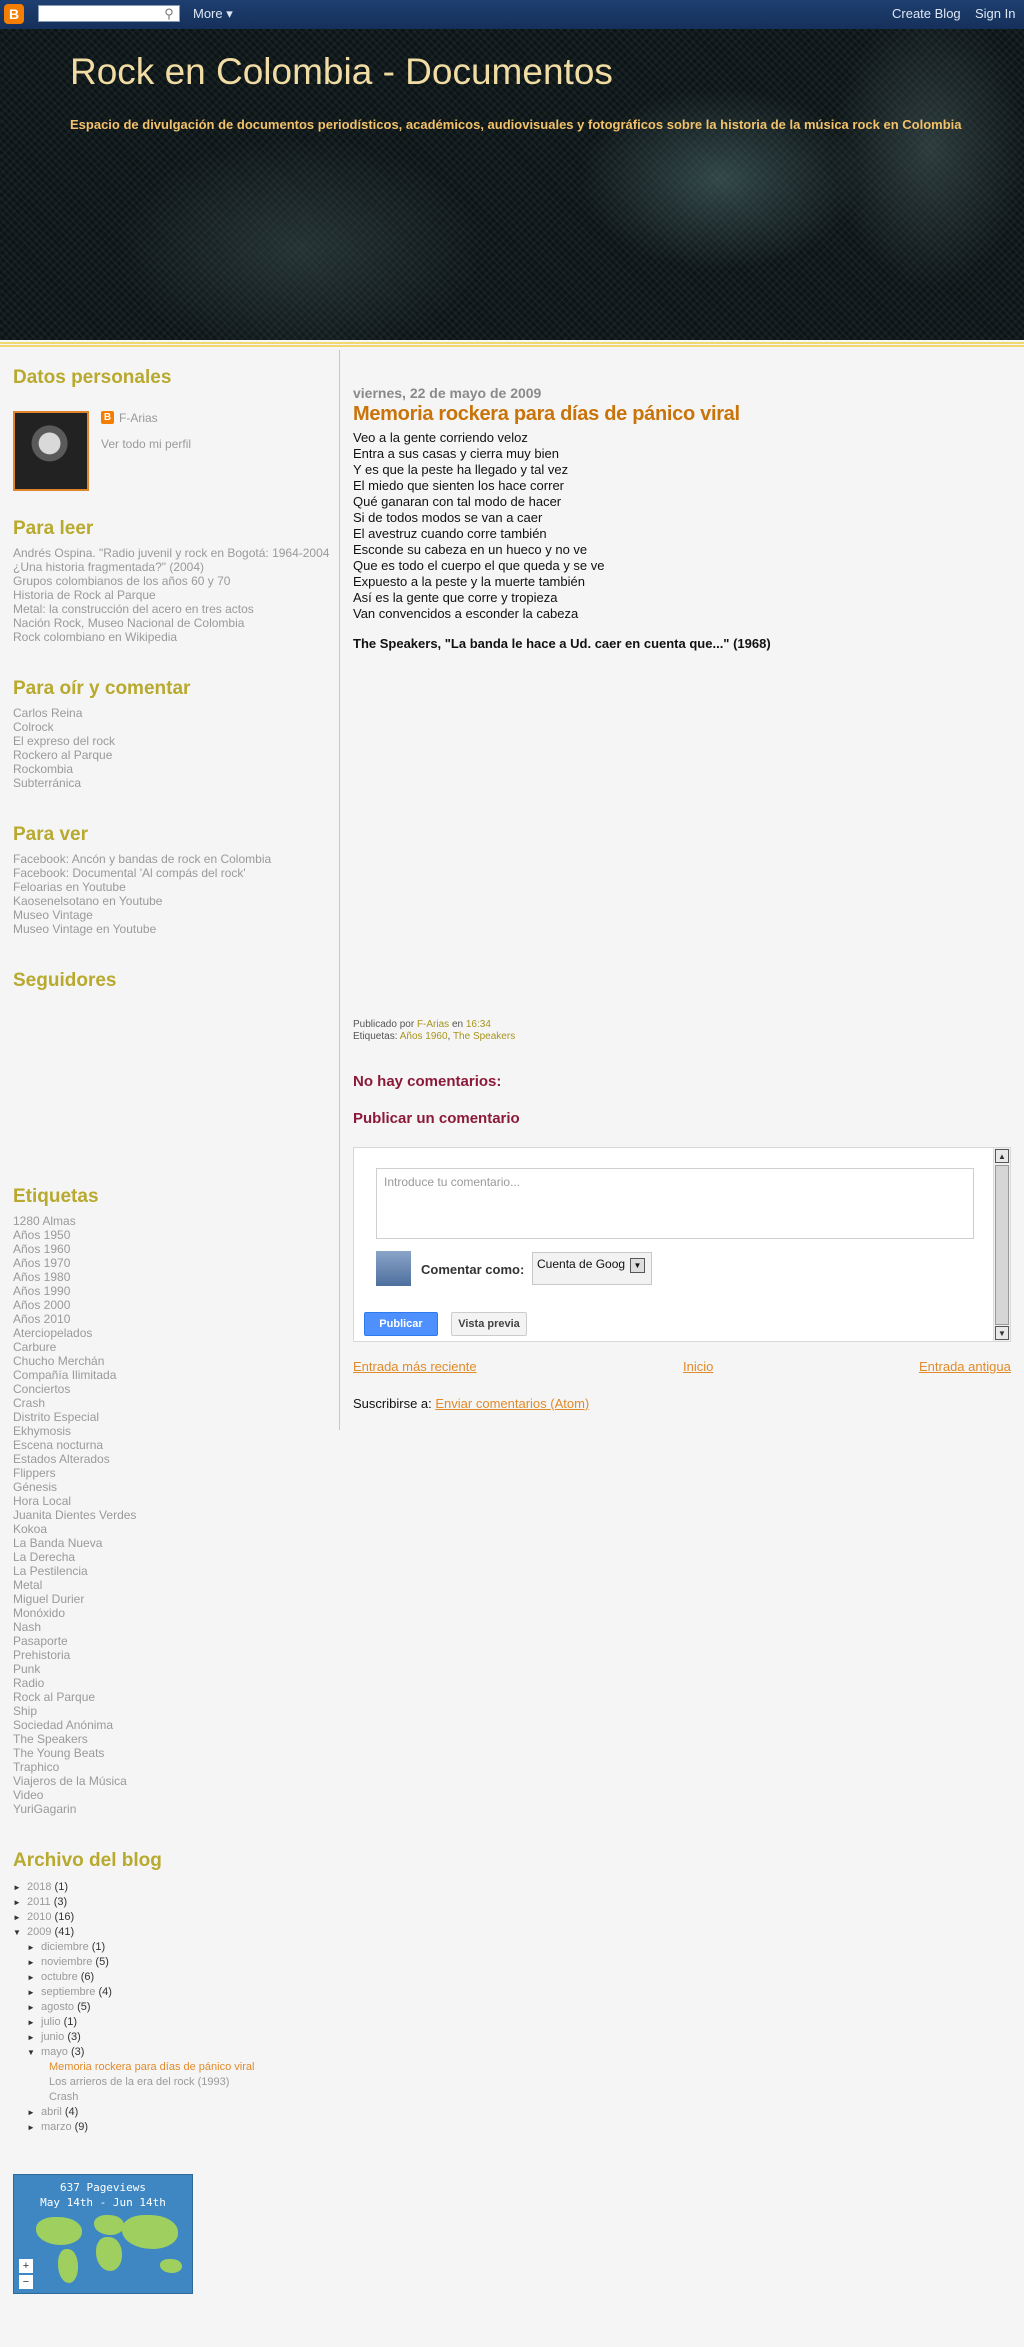 This screenshot has width=1024, height=2347. What do you see at coordinates (39, 1932) in the screenshot?
I see `archive-link: 2009` at bounding box center [39, 1932].